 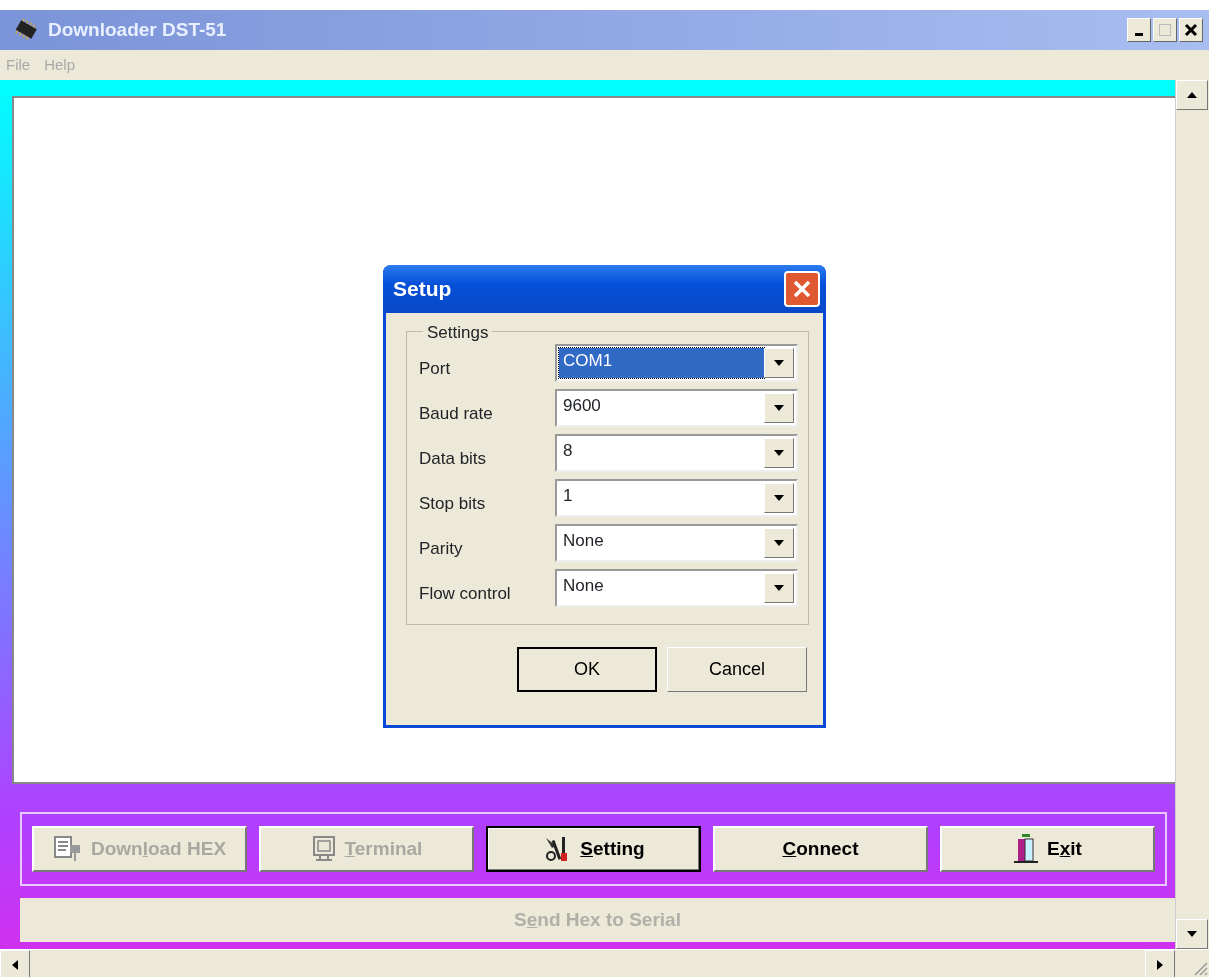 What do you see at coordinates (676, 497) in the screenshot?
I see `dropdown-field: 1` at bounding box center [676, 497].